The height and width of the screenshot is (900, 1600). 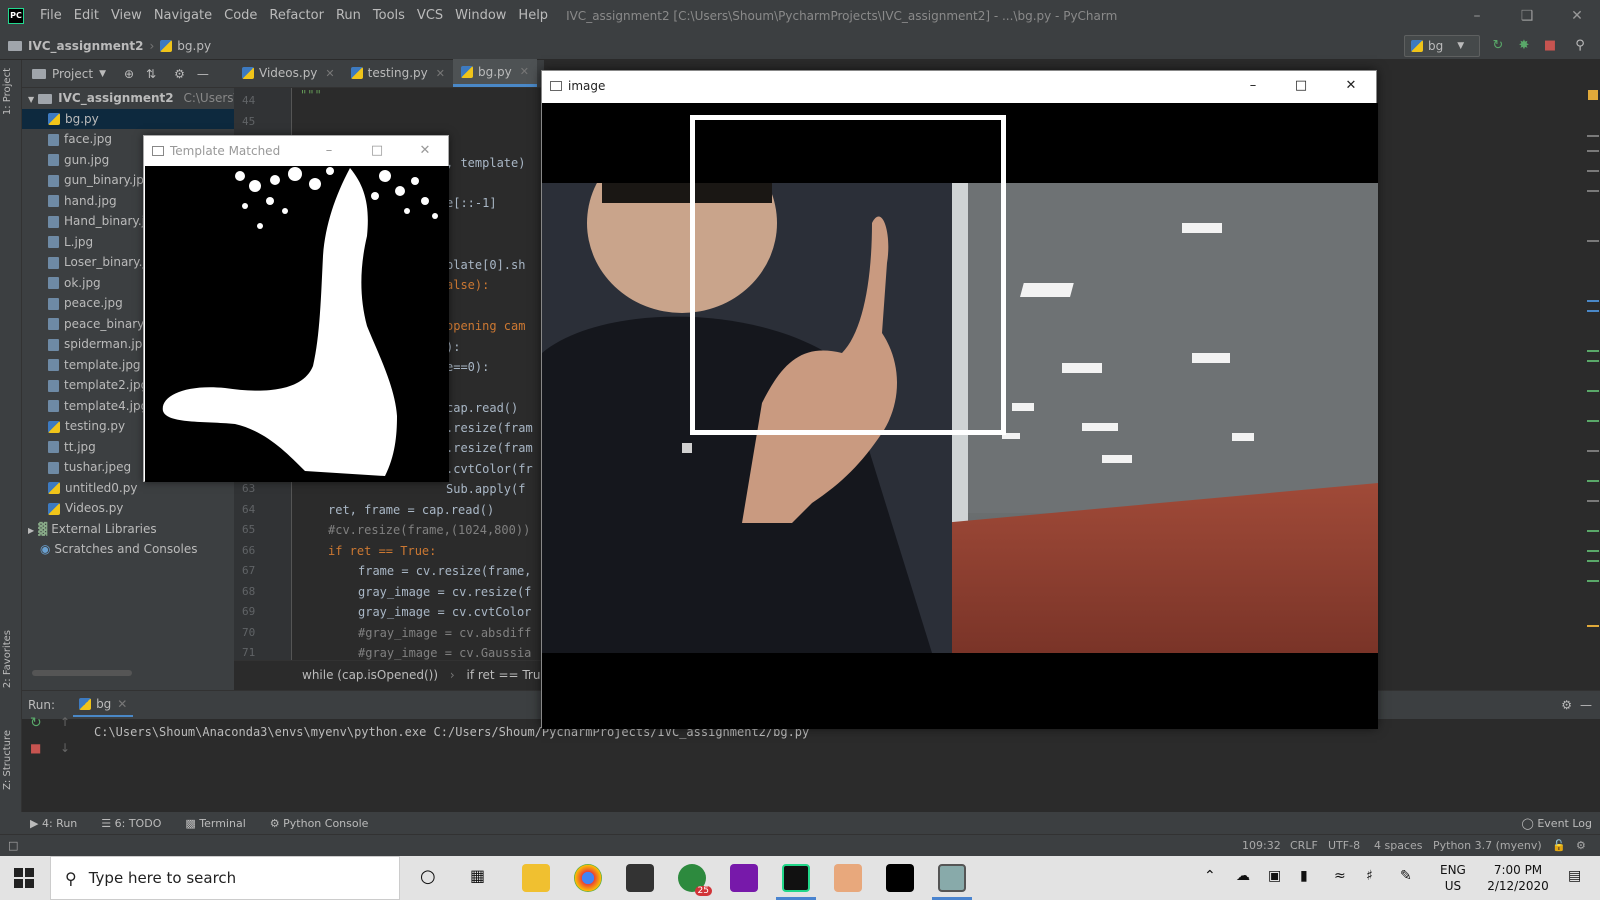 What do you see at coordinates (1442, 46) in the screenshot?
I see `run-config-dropdown: bg ▼` at bounding box center [1442, 46].